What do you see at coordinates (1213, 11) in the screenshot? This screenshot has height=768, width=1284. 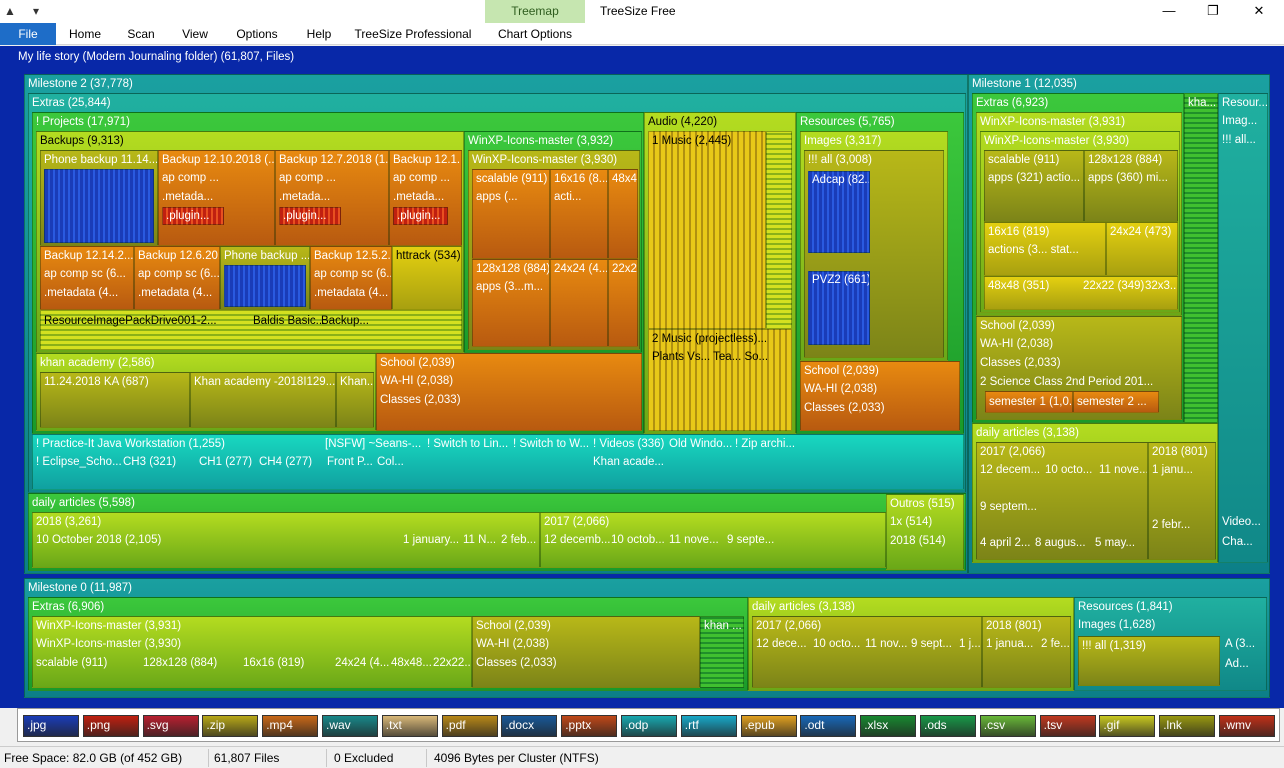 I see `restore-button: ❐` at bounding box center [1213, 11].